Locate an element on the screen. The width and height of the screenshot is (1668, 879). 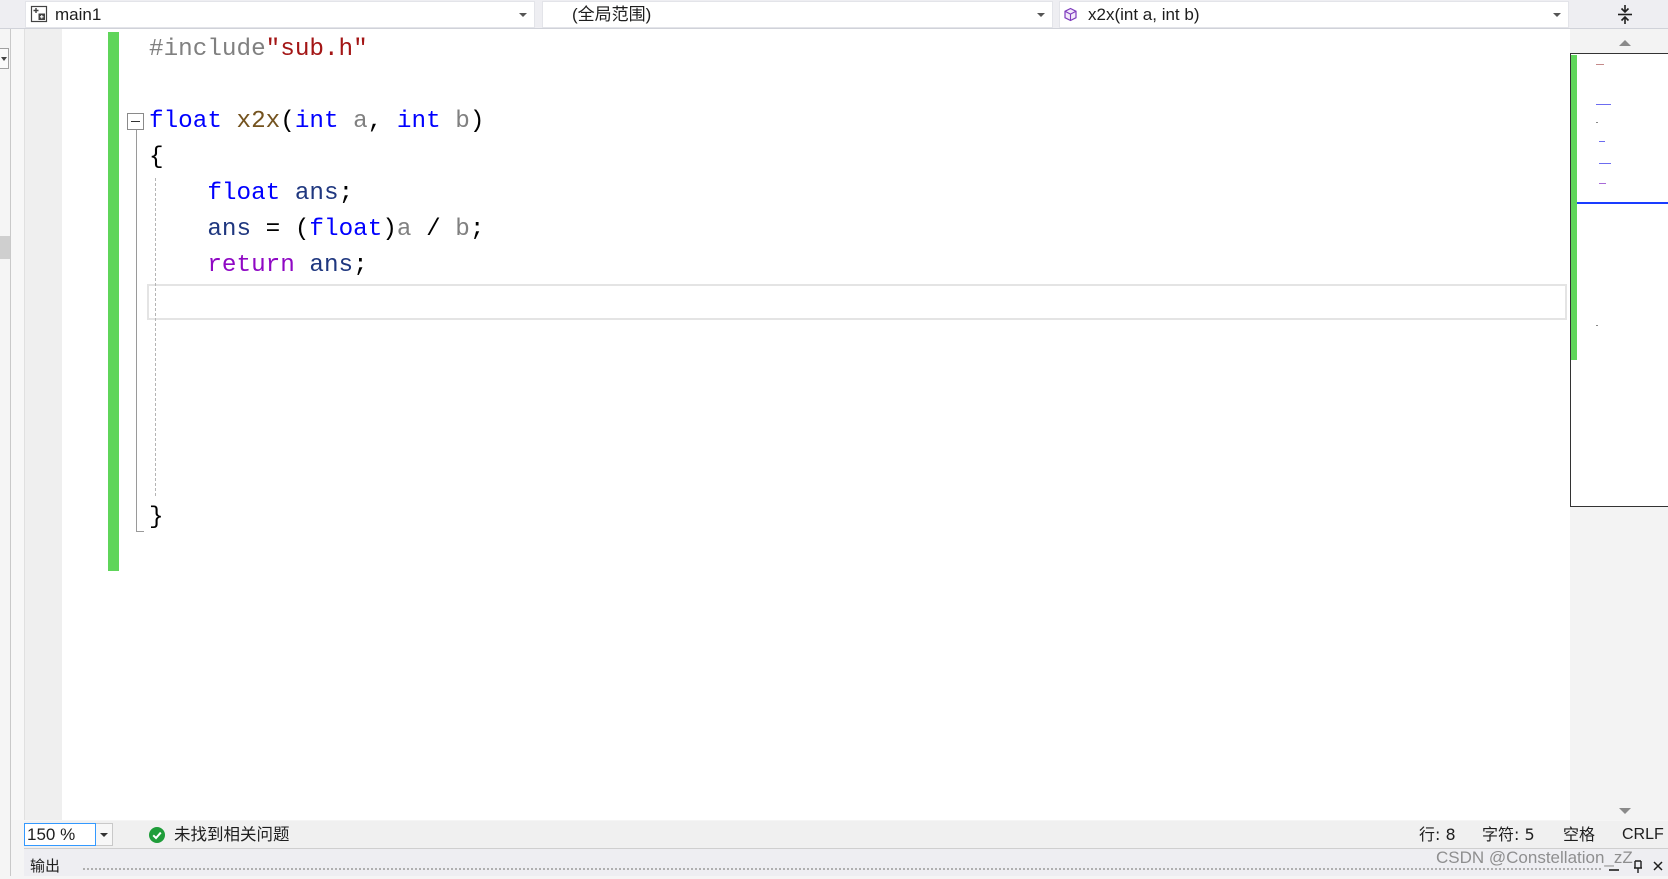
code-token: { is located at coordinates (156, 157).